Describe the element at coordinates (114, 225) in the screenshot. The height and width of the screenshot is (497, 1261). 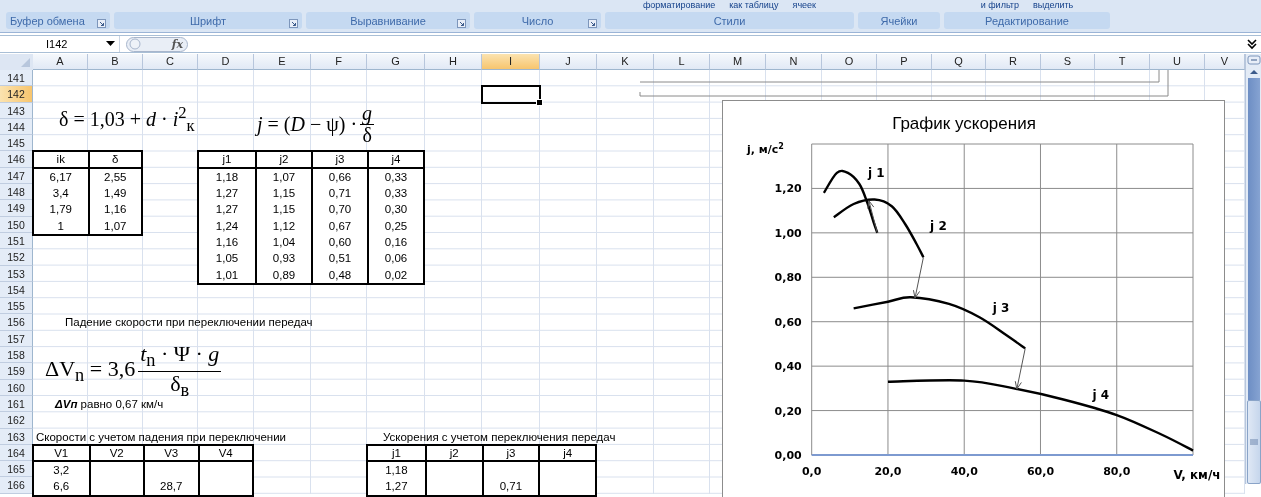
I see `table-cell: 1,07` at that location.